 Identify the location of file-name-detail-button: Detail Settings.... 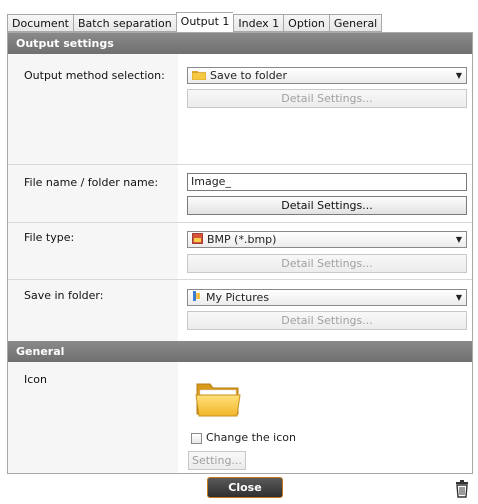
(327, 205).